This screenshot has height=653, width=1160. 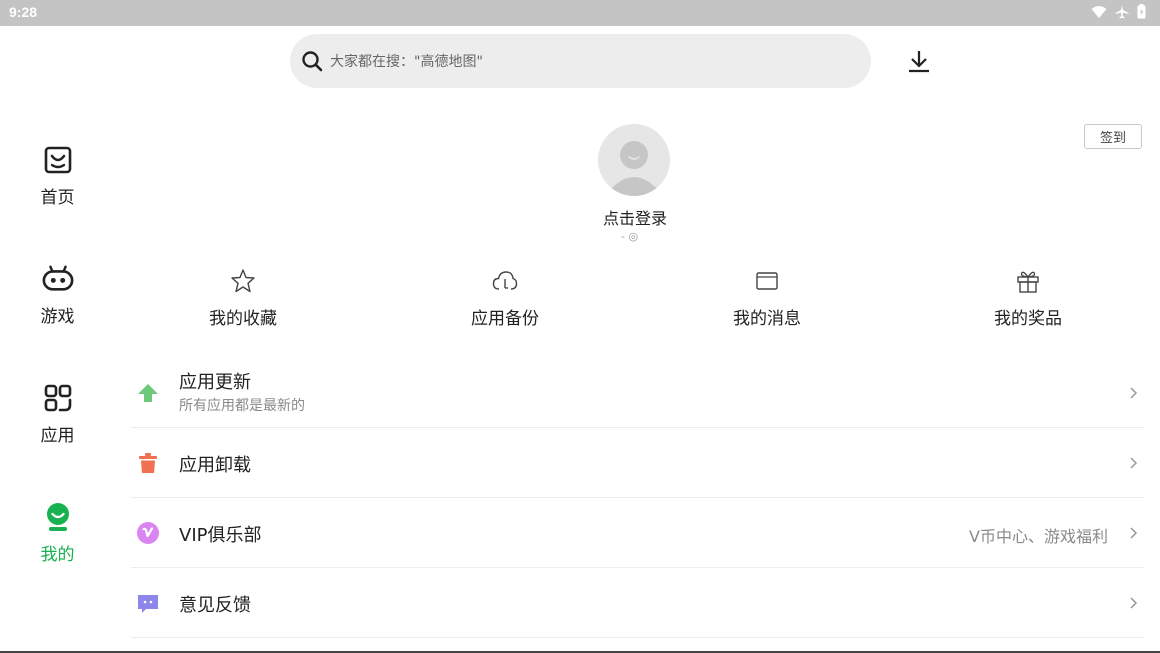 What do you see at coordinates (215, 605) in the screenshot?
I see `menu-title: 意见反馈` at bounding box center [215, 605].